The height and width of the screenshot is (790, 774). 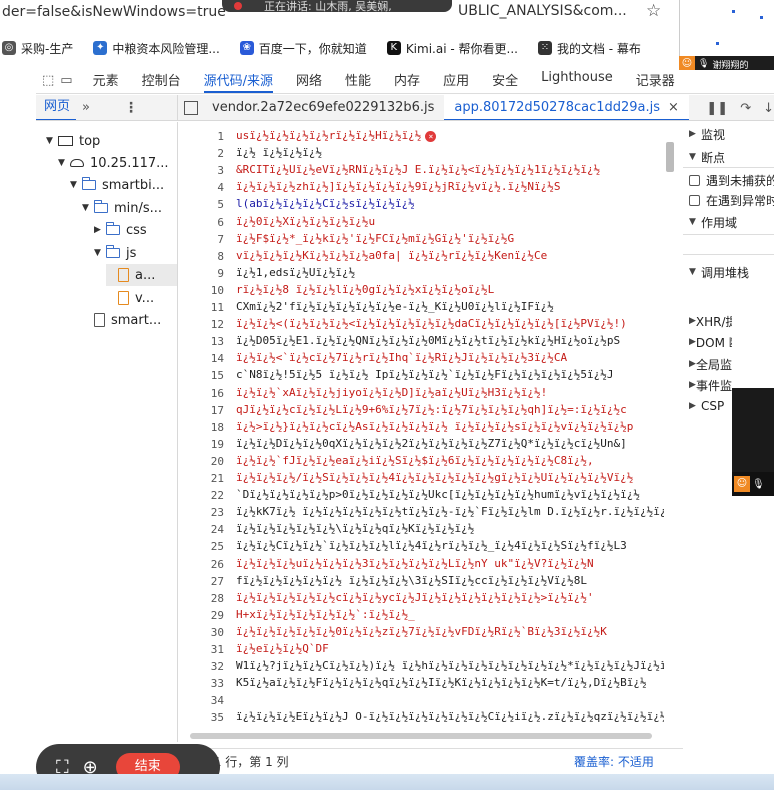 What do you see at coordinates (56, 107) in the screenshot?
I see `tab-page: 网页` at bounding box center [56, 107].